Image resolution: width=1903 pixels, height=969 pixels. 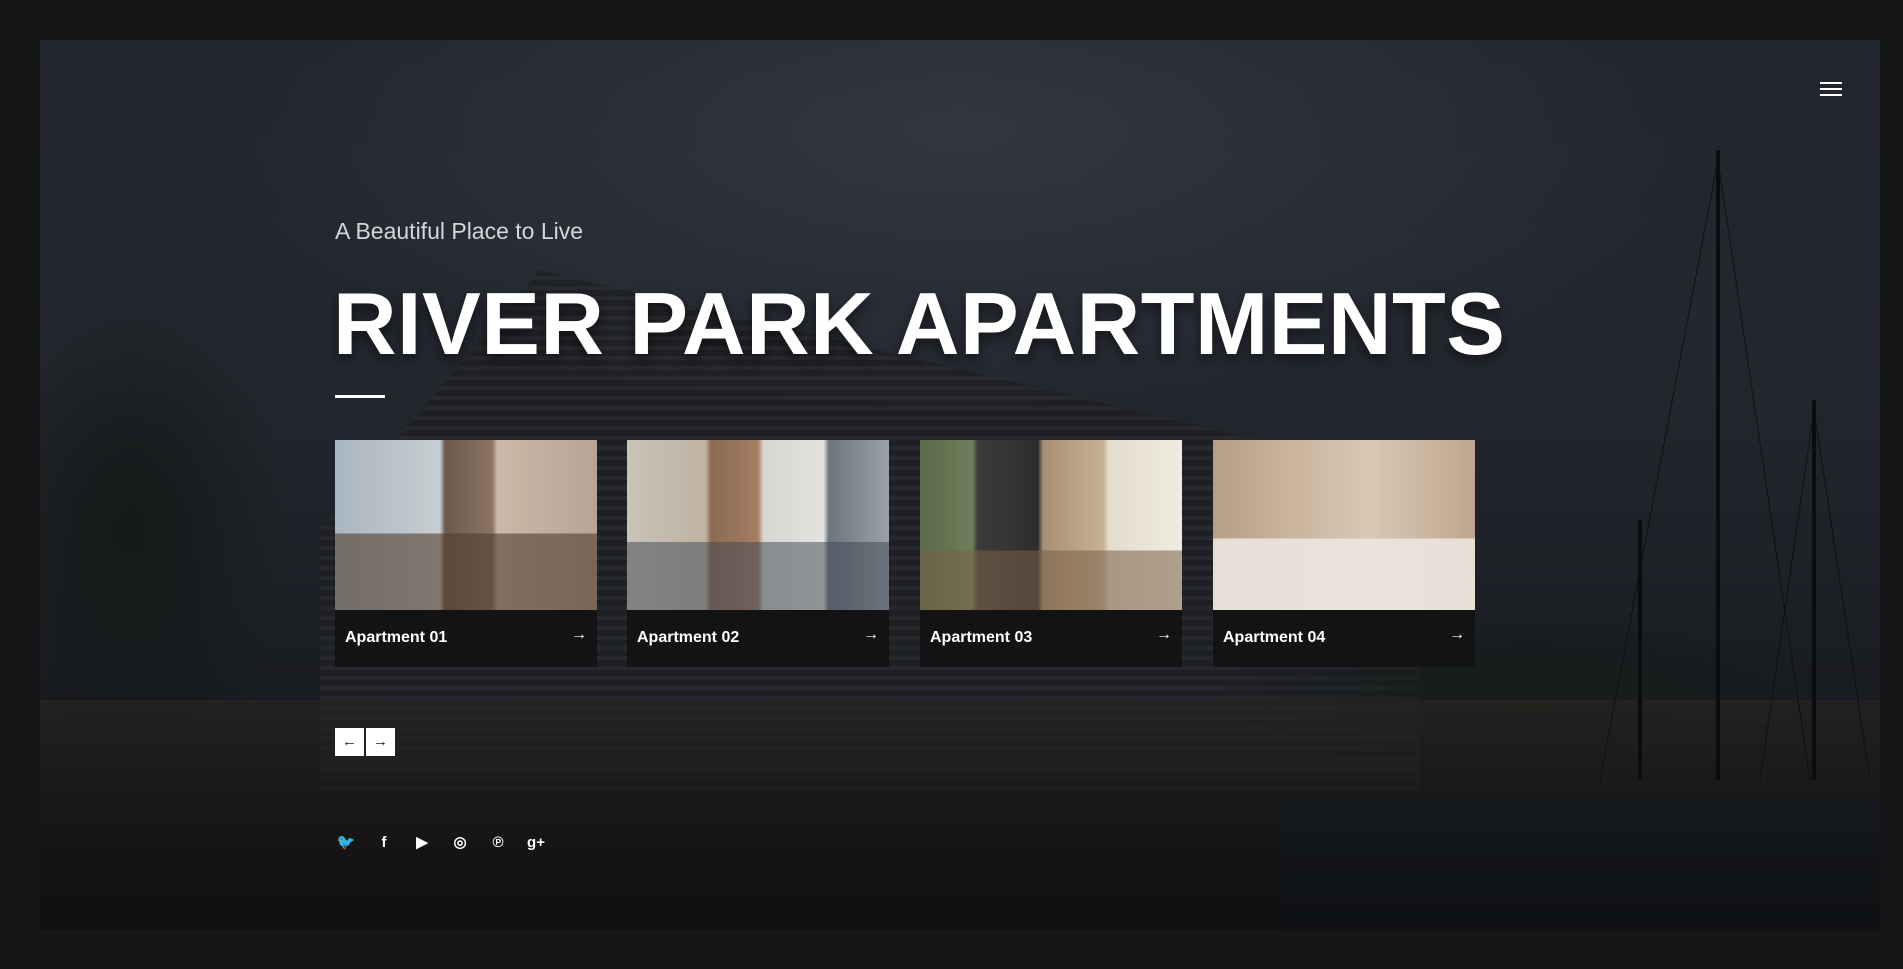 What do you see at coordinates (459, 231) in the screenshot?
I see `hero-subtitle: A Beautiful Place to Live` at bounding box center [459, 231].